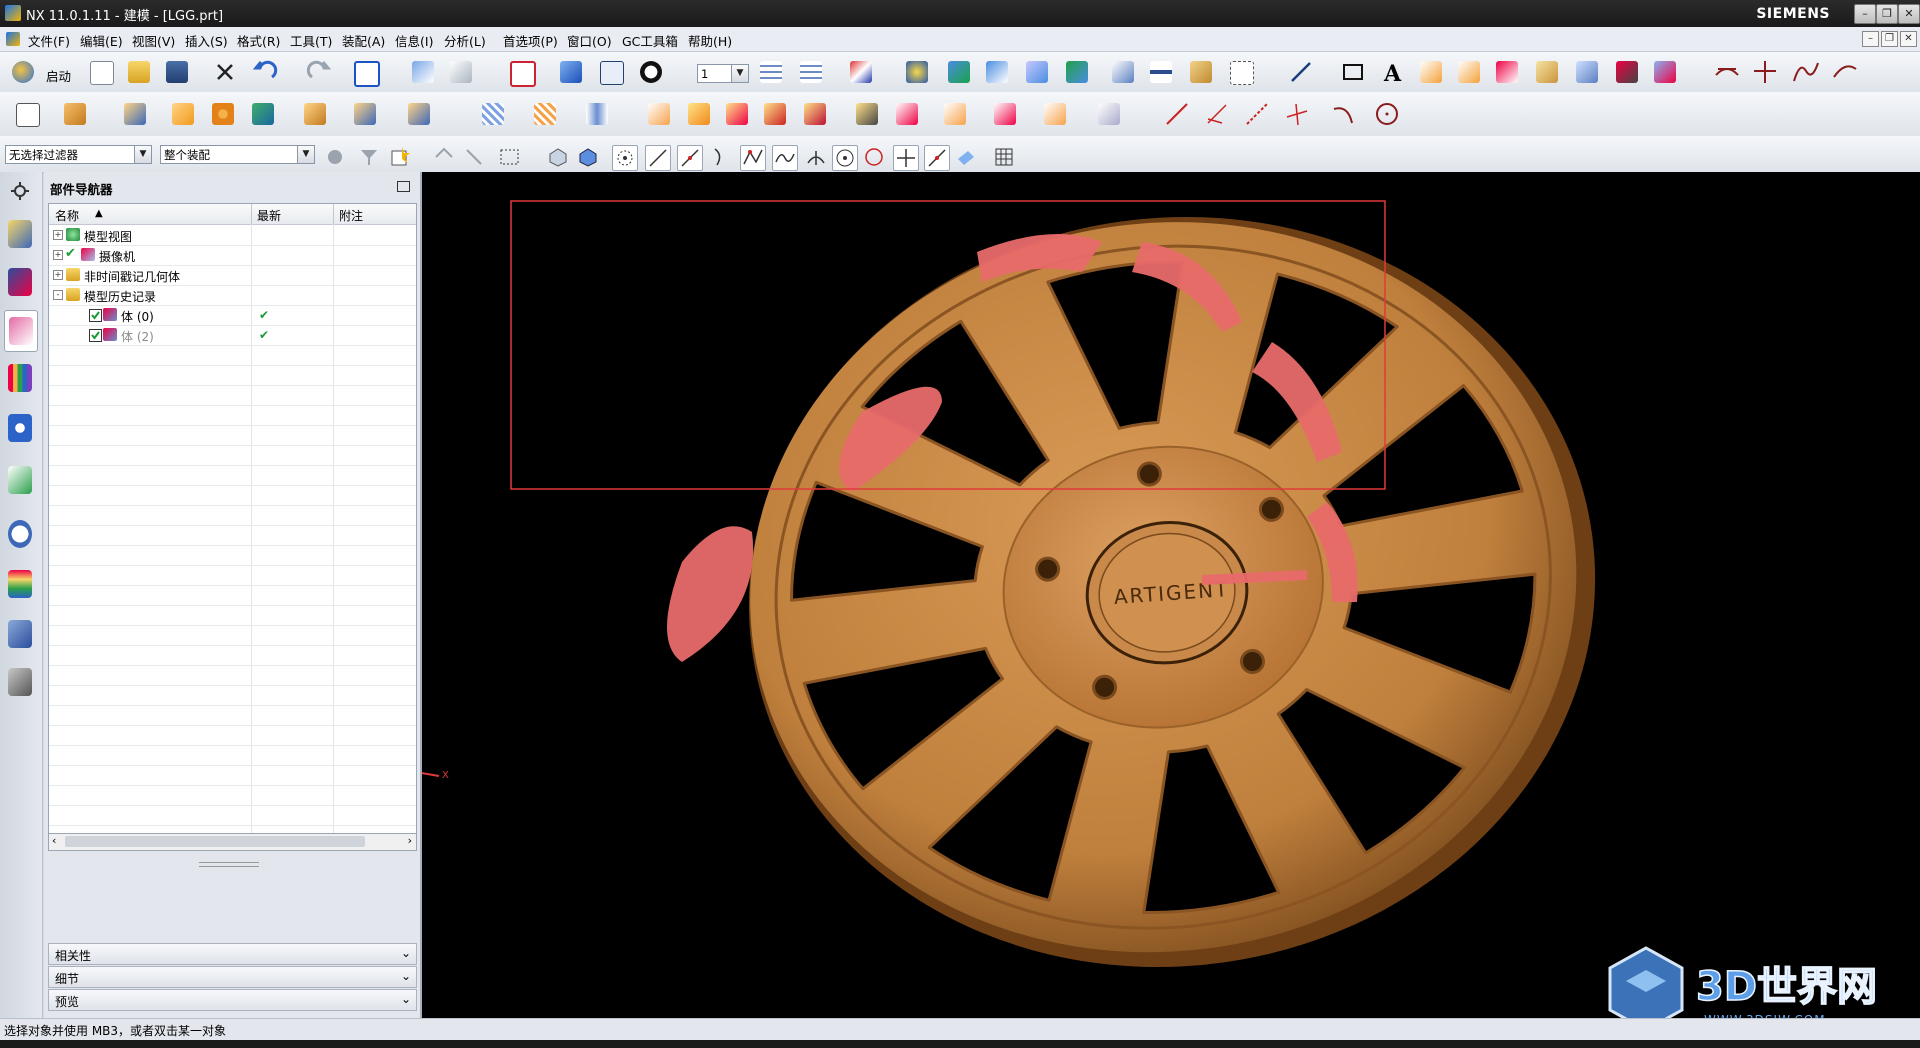 The image size is (1920, 1048). What do you see at coordinates (937, 158) in the screenshot?
I see `snap-point-on-curve-button` at bounding box center [937, 158].